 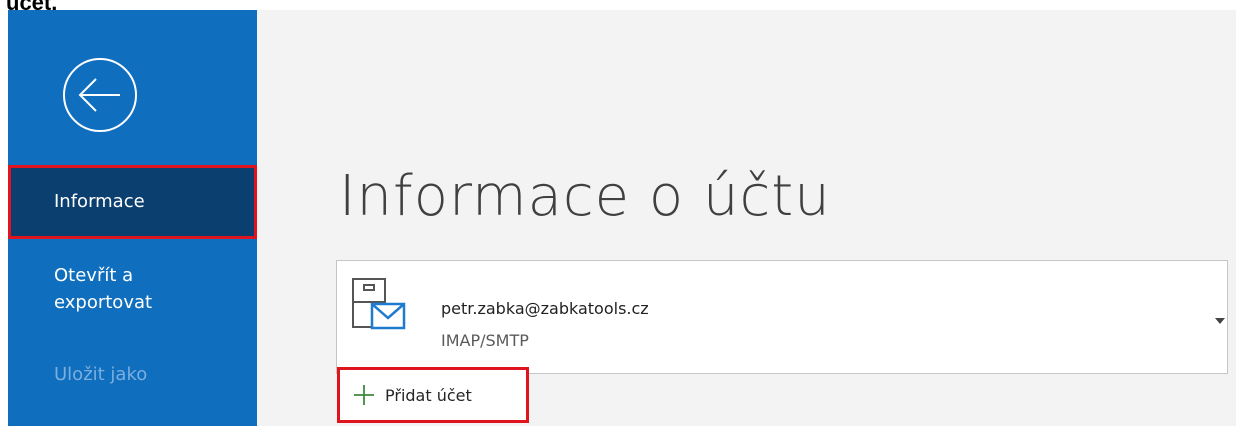 I want to click on sidebar-item-ulozit-jako: Uložit jako, so click(x=132, y=378).